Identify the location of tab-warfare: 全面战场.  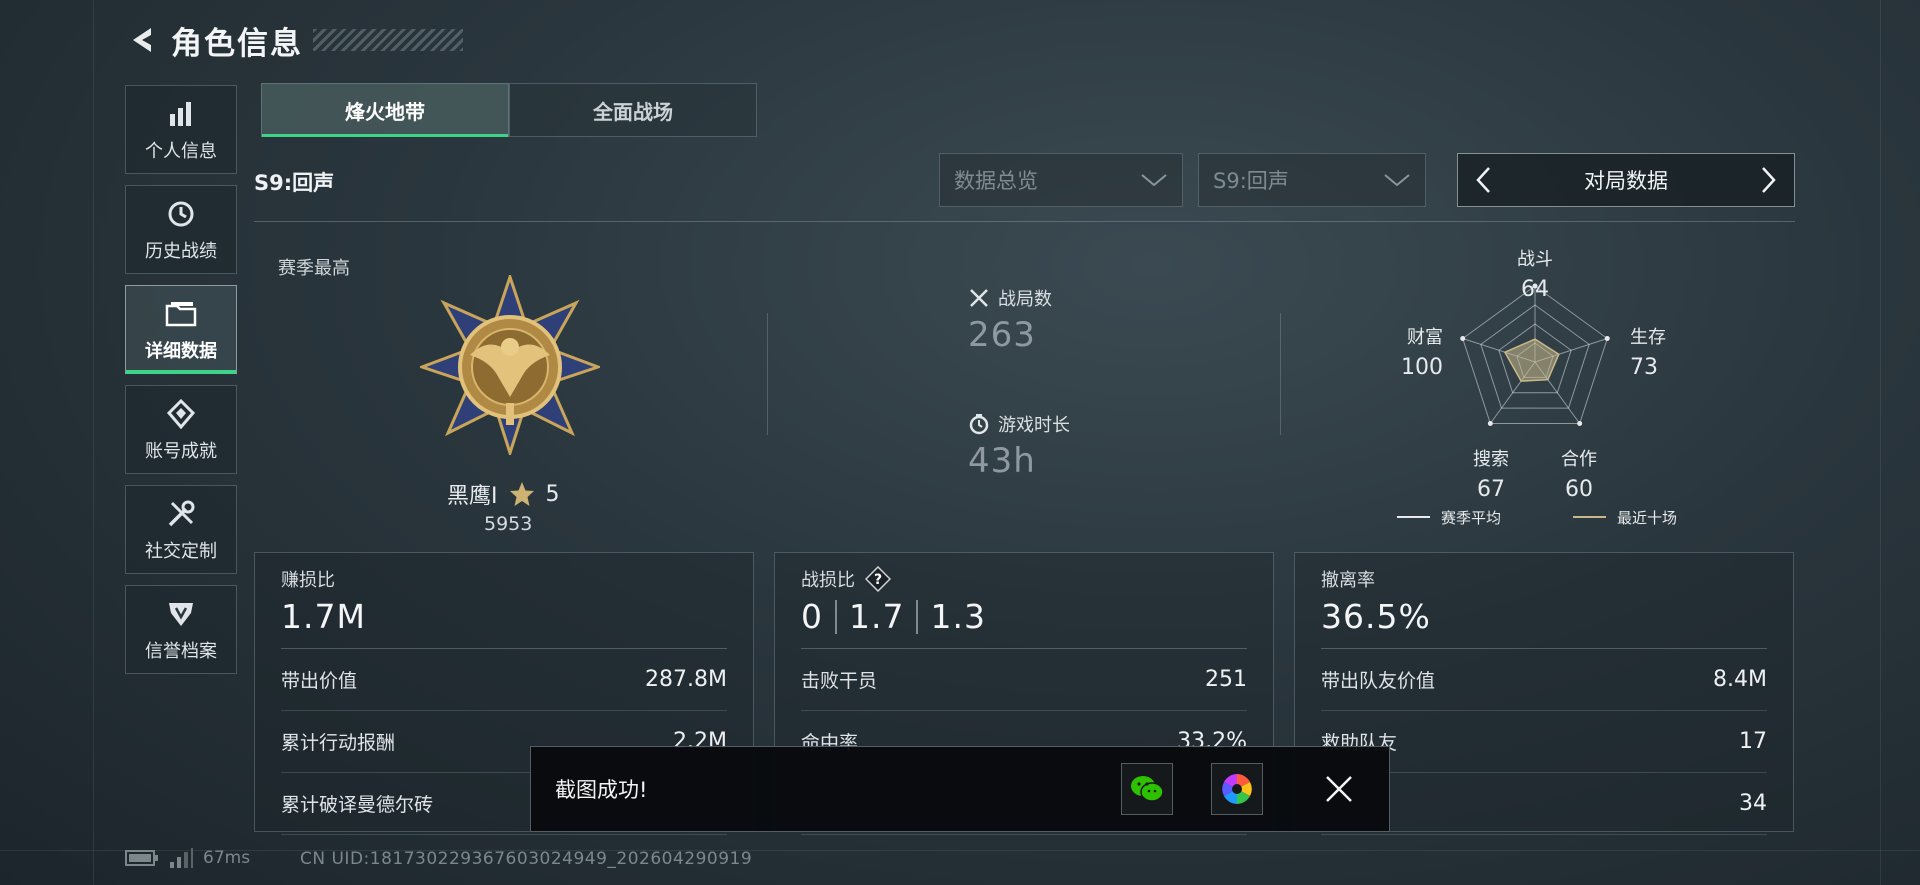
(633, 110).